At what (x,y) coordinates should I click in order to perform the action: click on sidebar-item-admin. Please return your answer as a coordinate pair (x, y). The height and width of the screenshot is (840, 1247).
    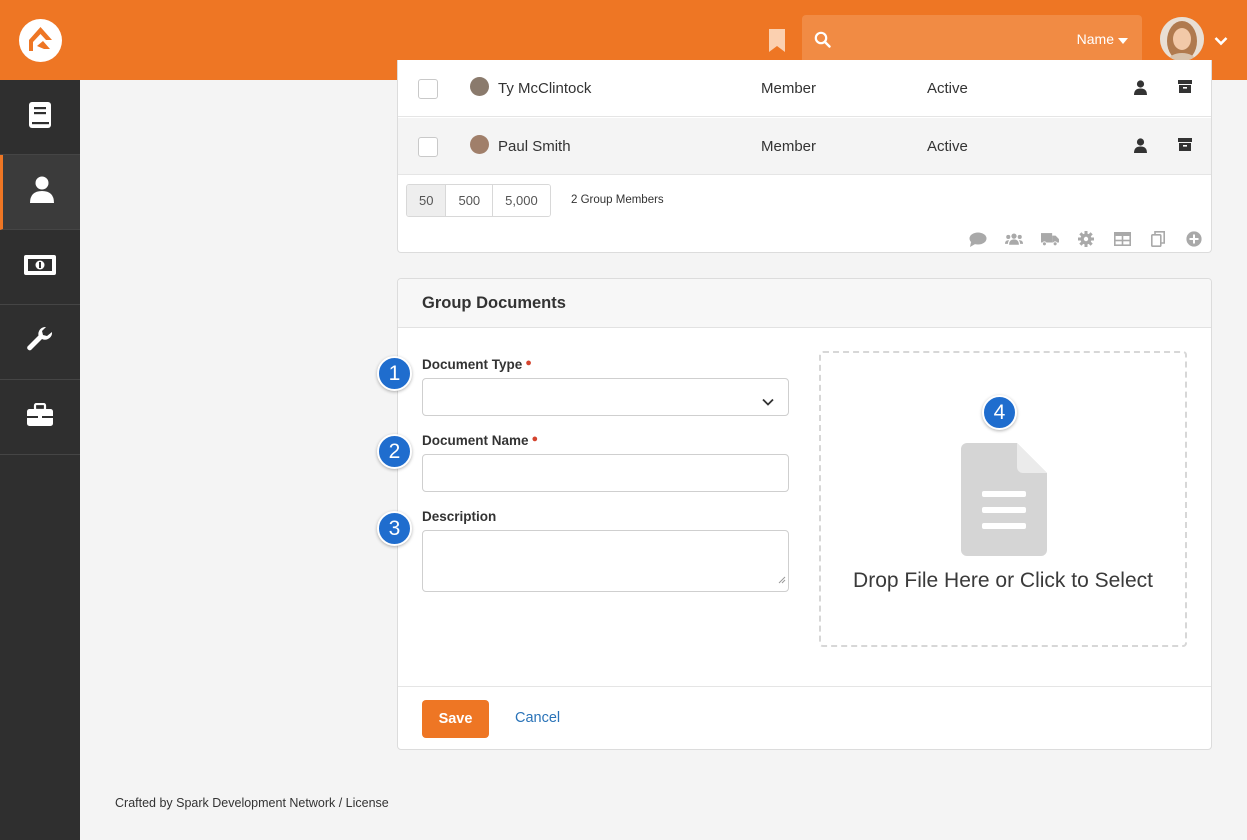
    Looking at the image, I should click on (40, 417).